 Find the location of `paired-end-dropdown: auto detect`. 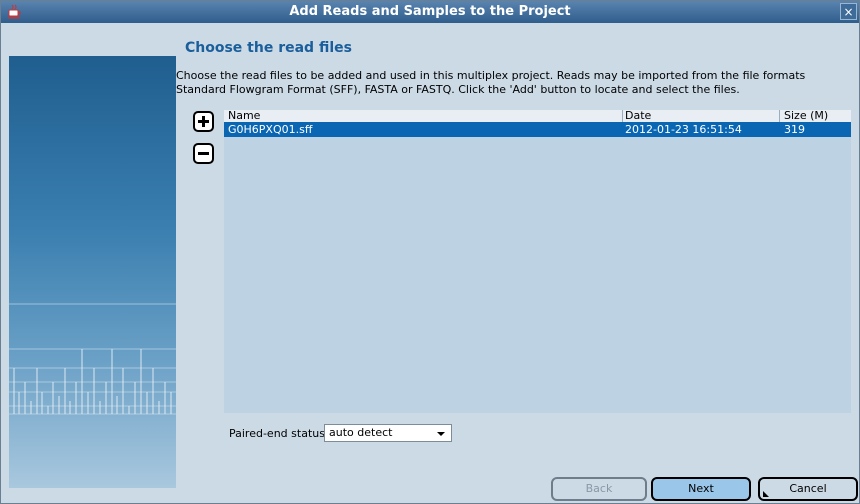

paired-end-dropdown: auto detect is located at coordinates (388, 433).